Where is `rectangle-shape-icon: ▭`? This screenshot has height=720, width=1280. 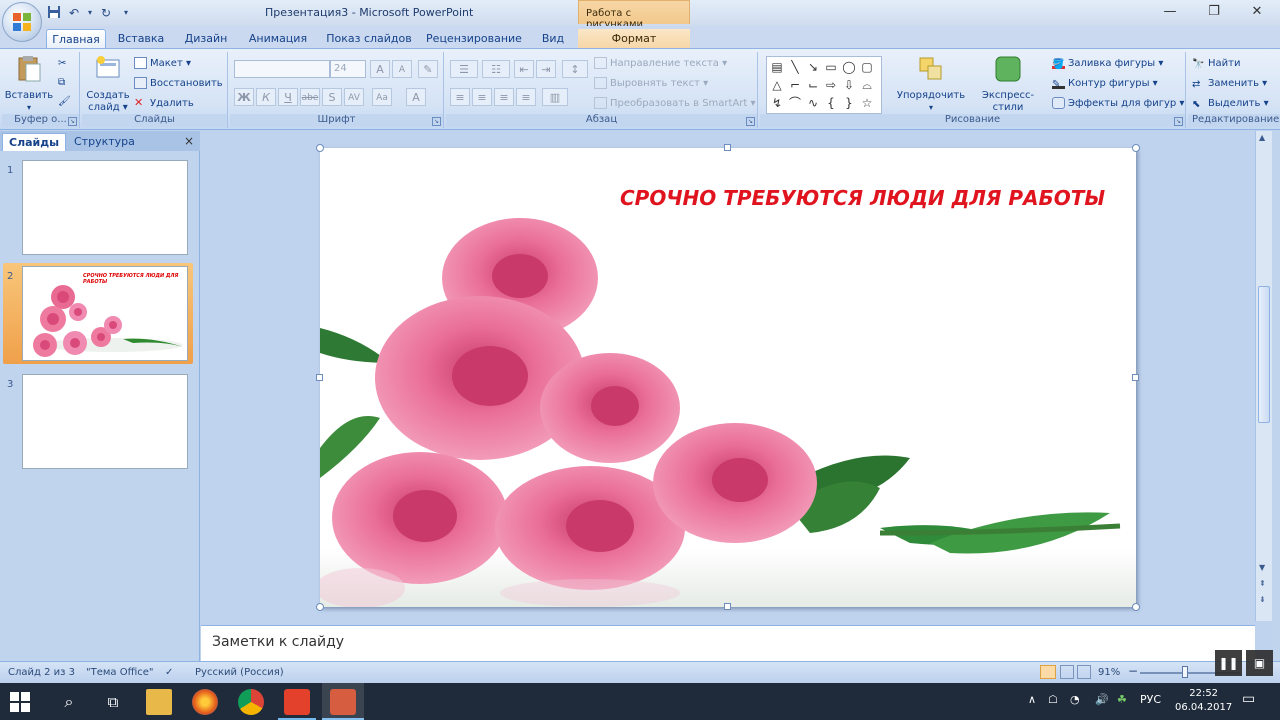 rectangle-shape-icon: ▭ is located at coordinates (831, 67).